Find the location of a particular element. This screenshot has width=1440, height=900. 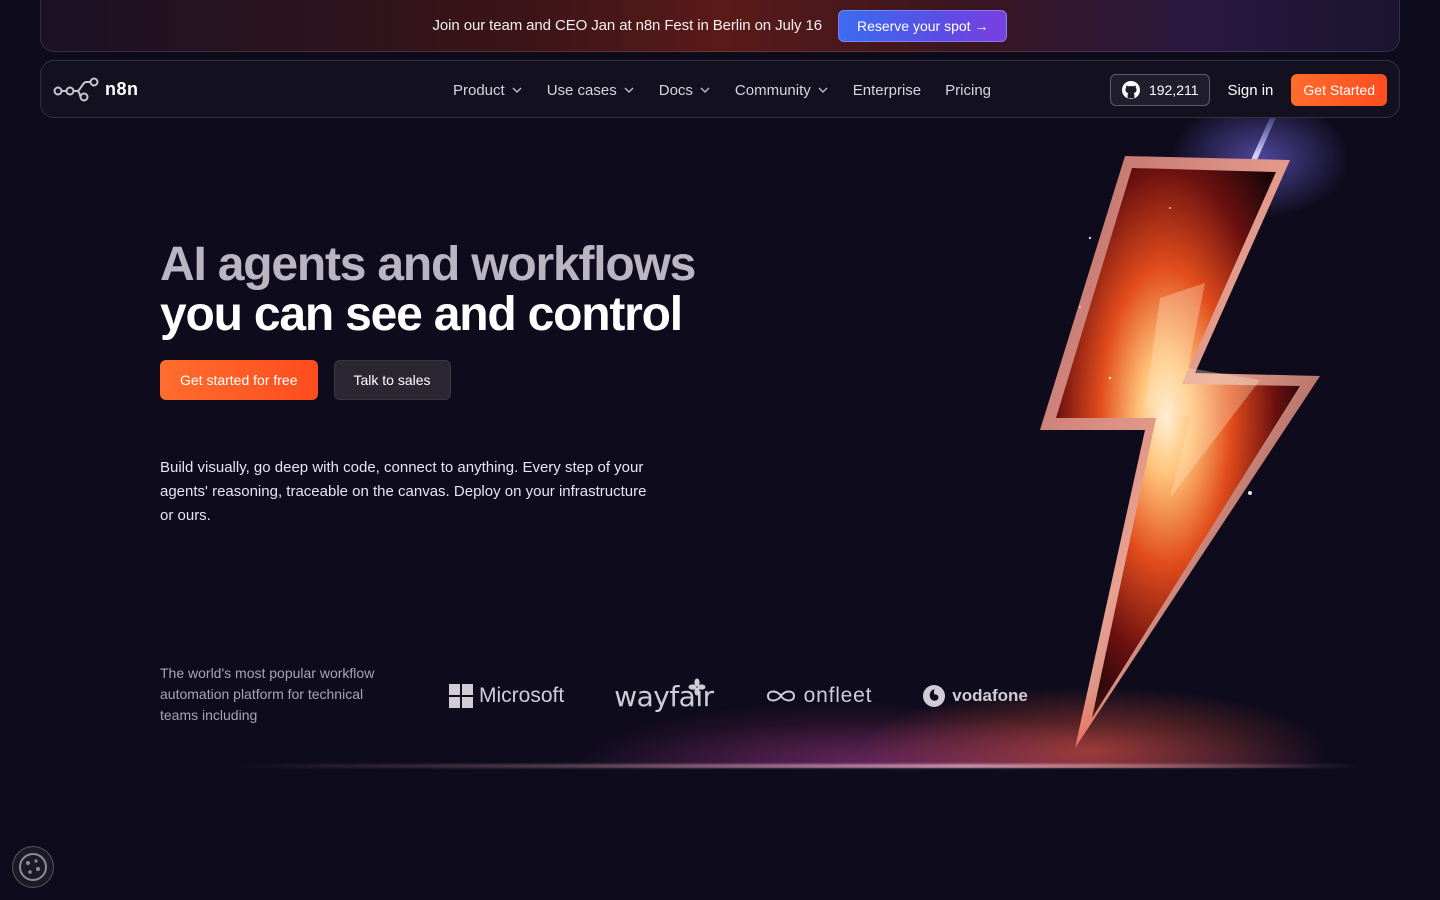

reserve-spot-button: Reserve your spot → is located at coordinates (922, 25).